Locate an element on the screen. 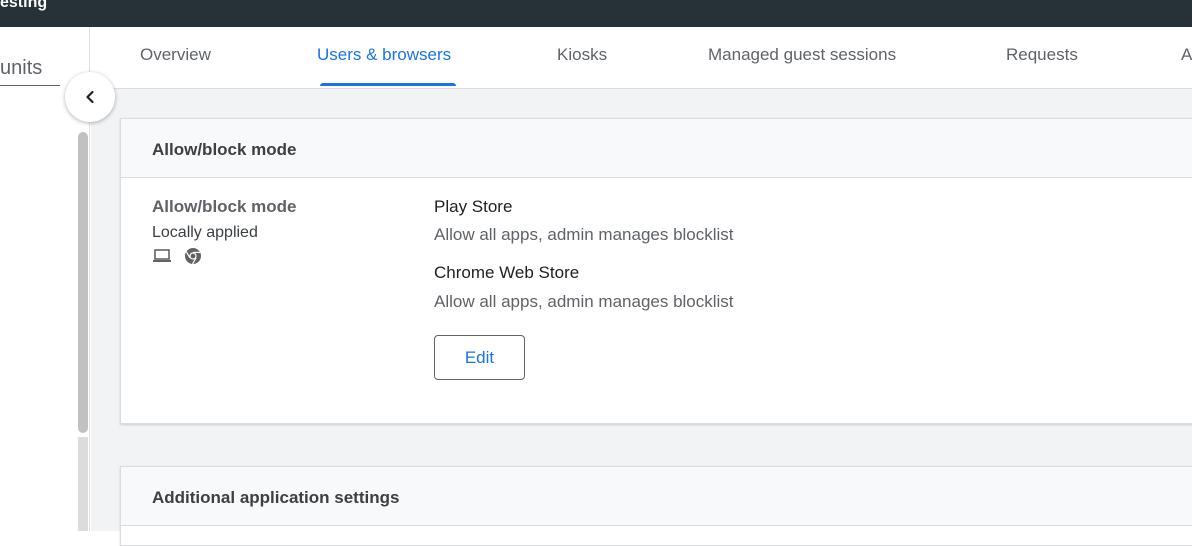 The height and width of the screenshot is (546, 1192). play-store-label: Play Store is located at coordinates (473, 206).